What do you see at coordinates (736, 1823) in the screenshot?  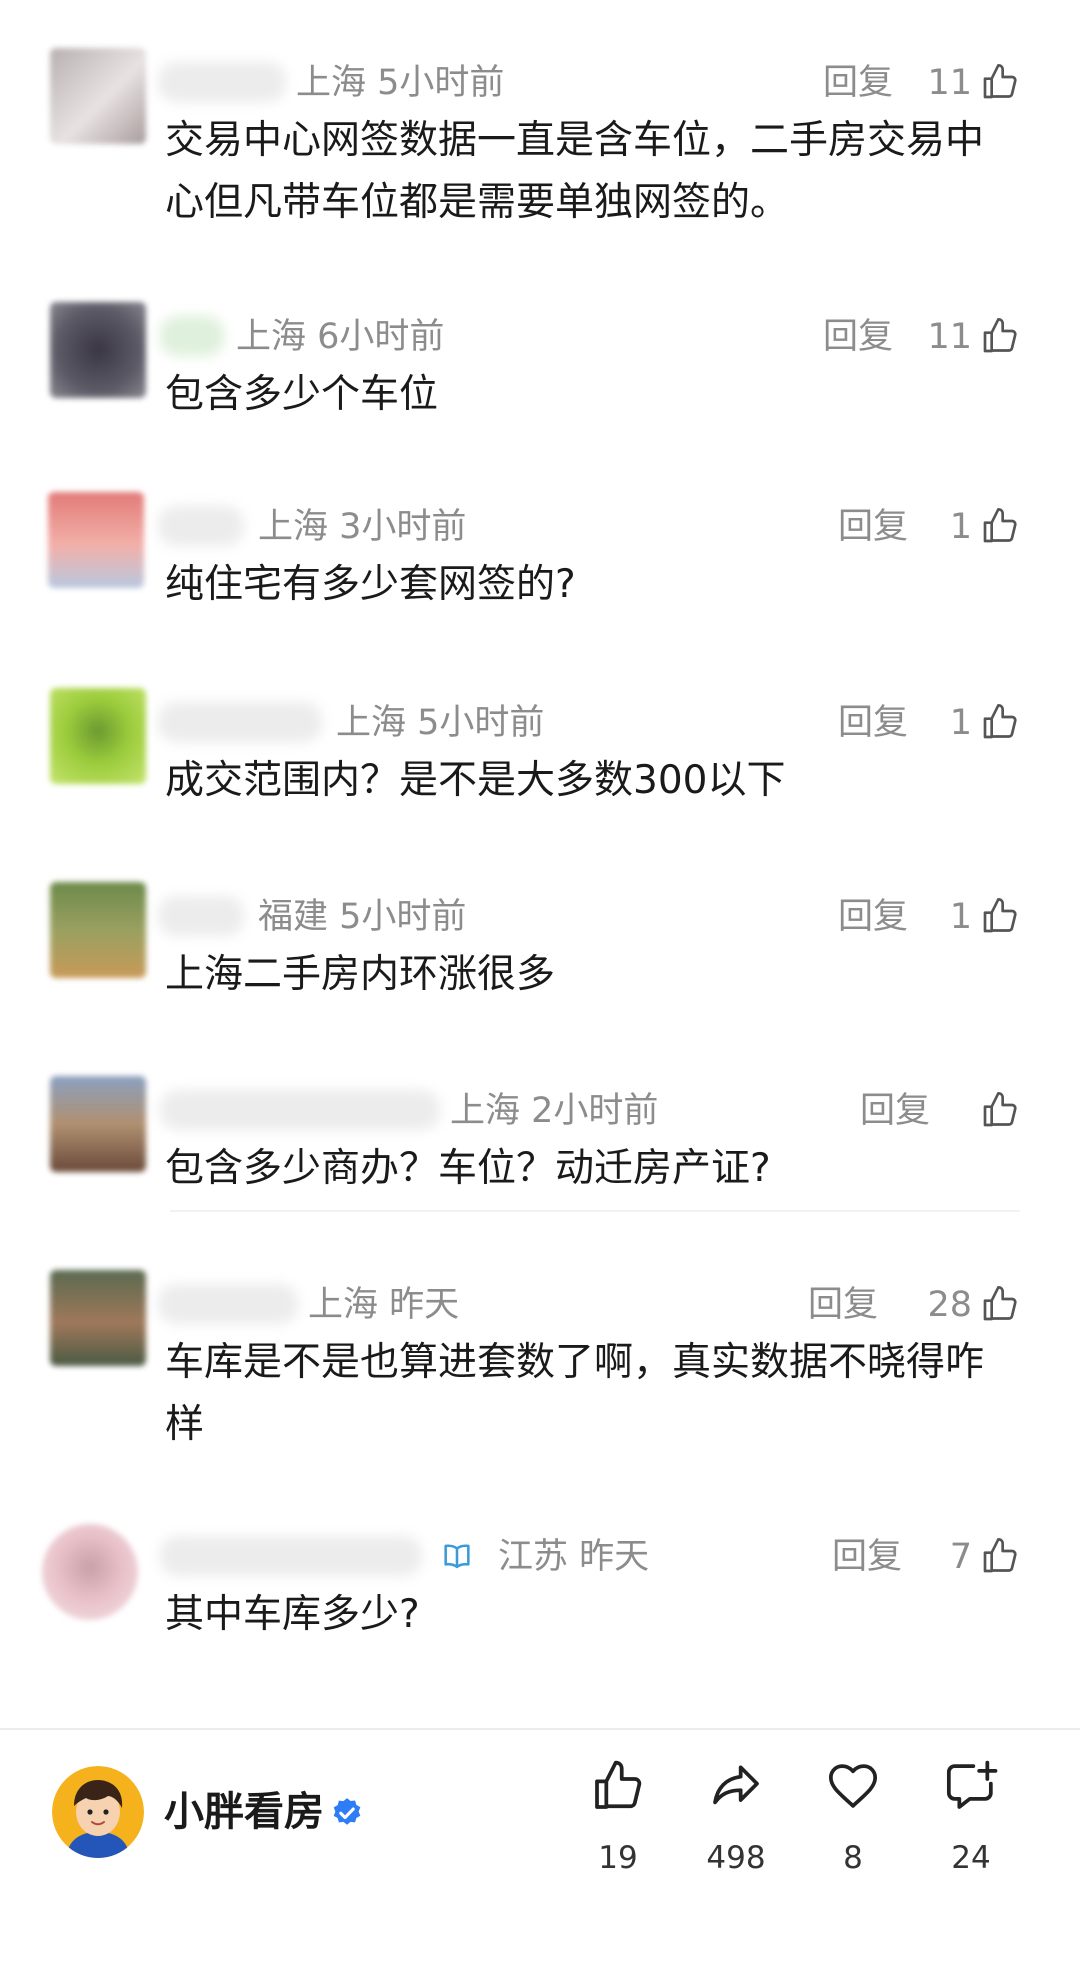 I see `share-action-button: 498` at bounding box center [736, 1823].